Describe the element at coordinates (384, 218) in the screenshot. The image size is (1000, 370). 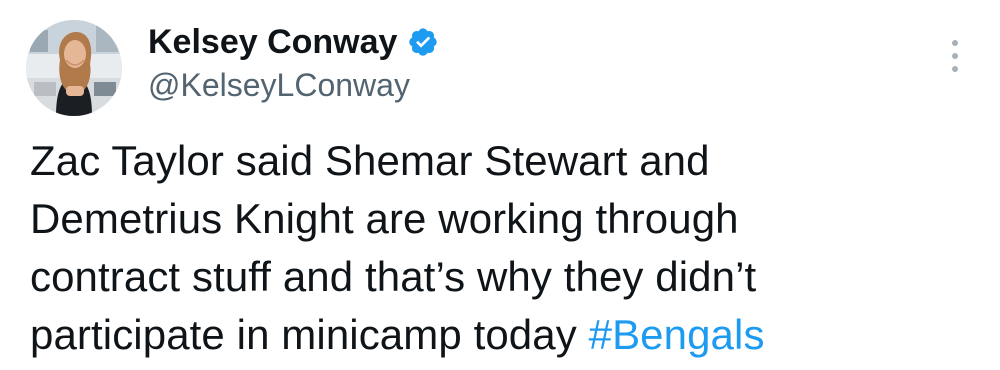
I see `tweet-text-line: Demetrius Knight are working through` at that location.